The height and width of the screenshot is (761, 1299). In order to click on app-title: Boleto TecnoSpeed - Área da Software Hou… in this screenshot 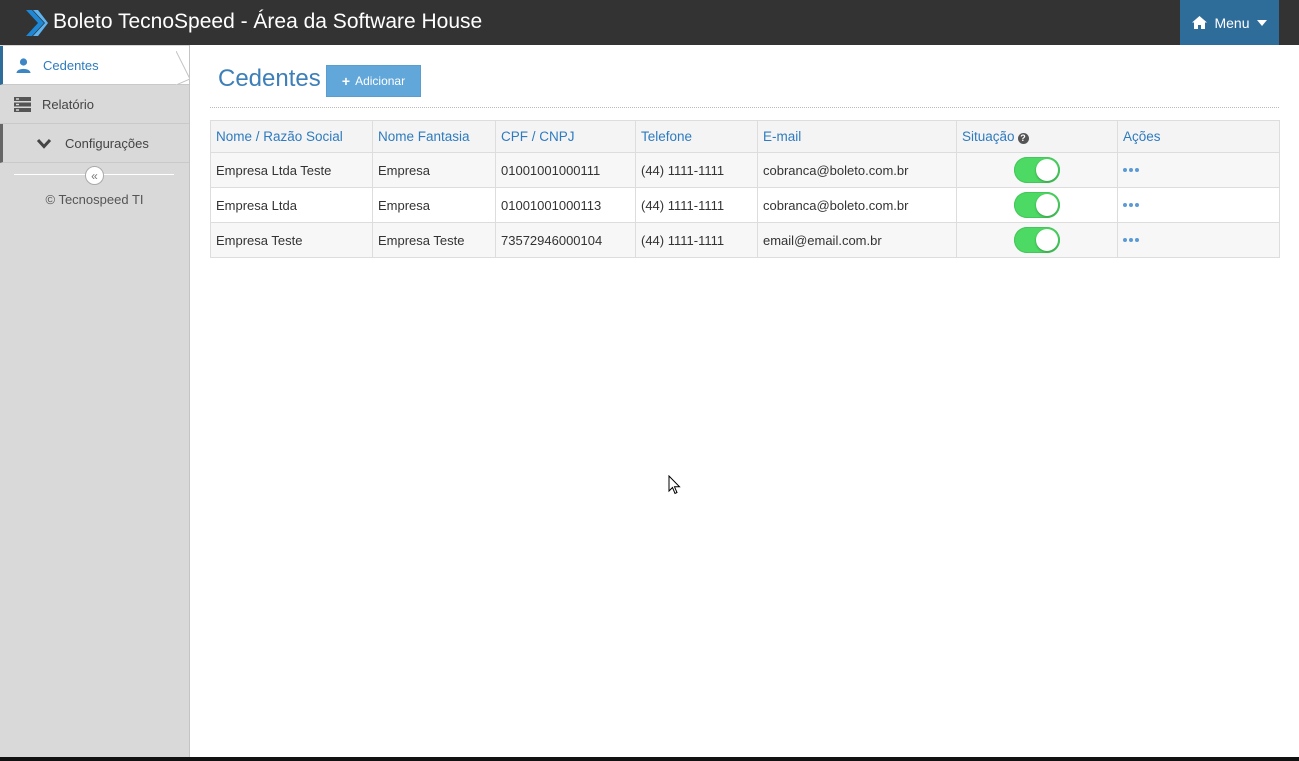, I will do `click(268, 21)`.